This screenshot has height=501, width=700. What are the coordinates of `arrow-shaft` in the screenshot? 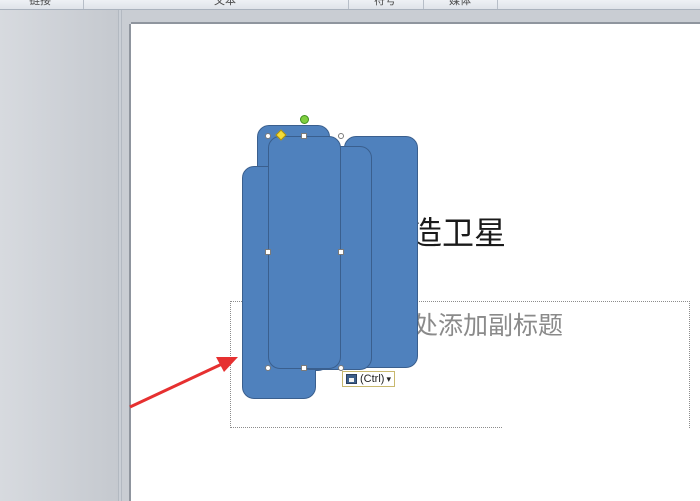 It's located at (176, 385).